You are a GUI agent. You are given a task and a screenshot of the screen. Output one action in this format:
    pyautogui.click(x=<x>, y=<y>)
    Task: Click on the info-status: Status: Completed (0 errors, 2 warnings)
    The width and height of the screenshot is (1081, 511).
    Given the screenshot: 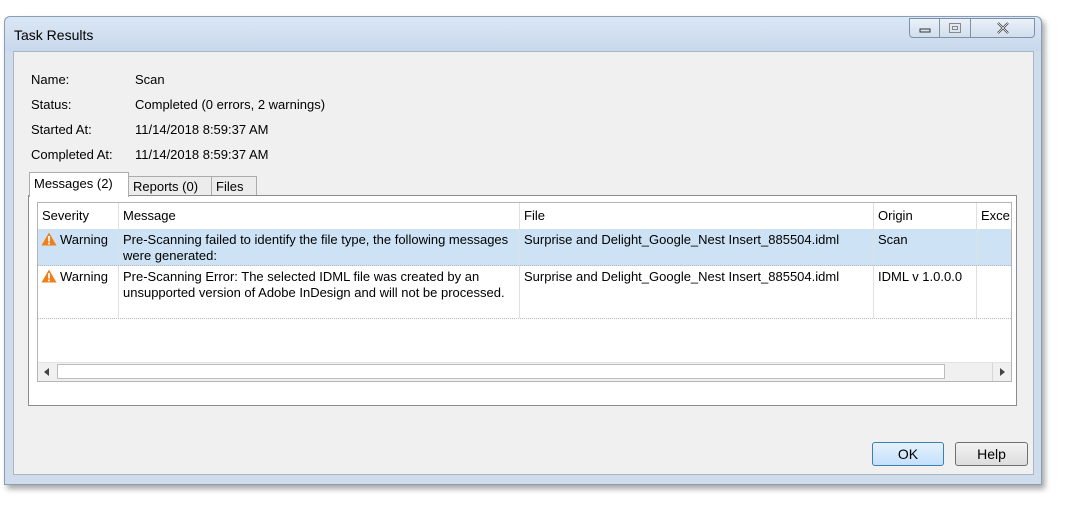 What is the action you would take?
    pyautogui.click(x=231, y=107)
    